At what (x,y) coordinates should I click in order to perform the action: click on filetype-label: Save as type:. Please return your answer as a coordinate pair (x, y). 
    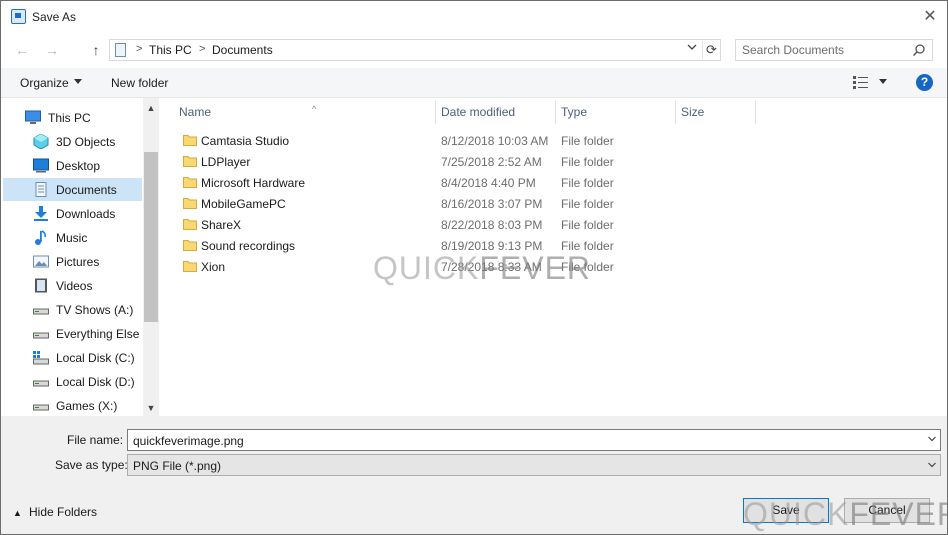
    Looking at the image, I should click on (91, 465).